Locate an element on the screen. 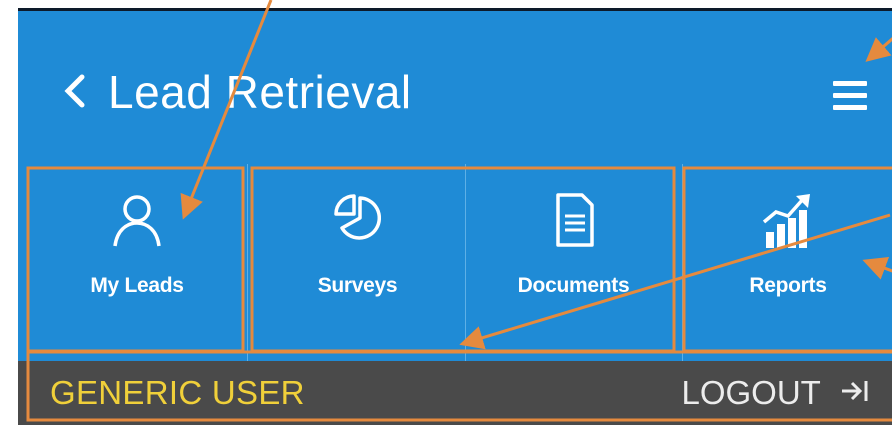 The image size is (892, 425). back-chevron is located at coordinates (74, 91).